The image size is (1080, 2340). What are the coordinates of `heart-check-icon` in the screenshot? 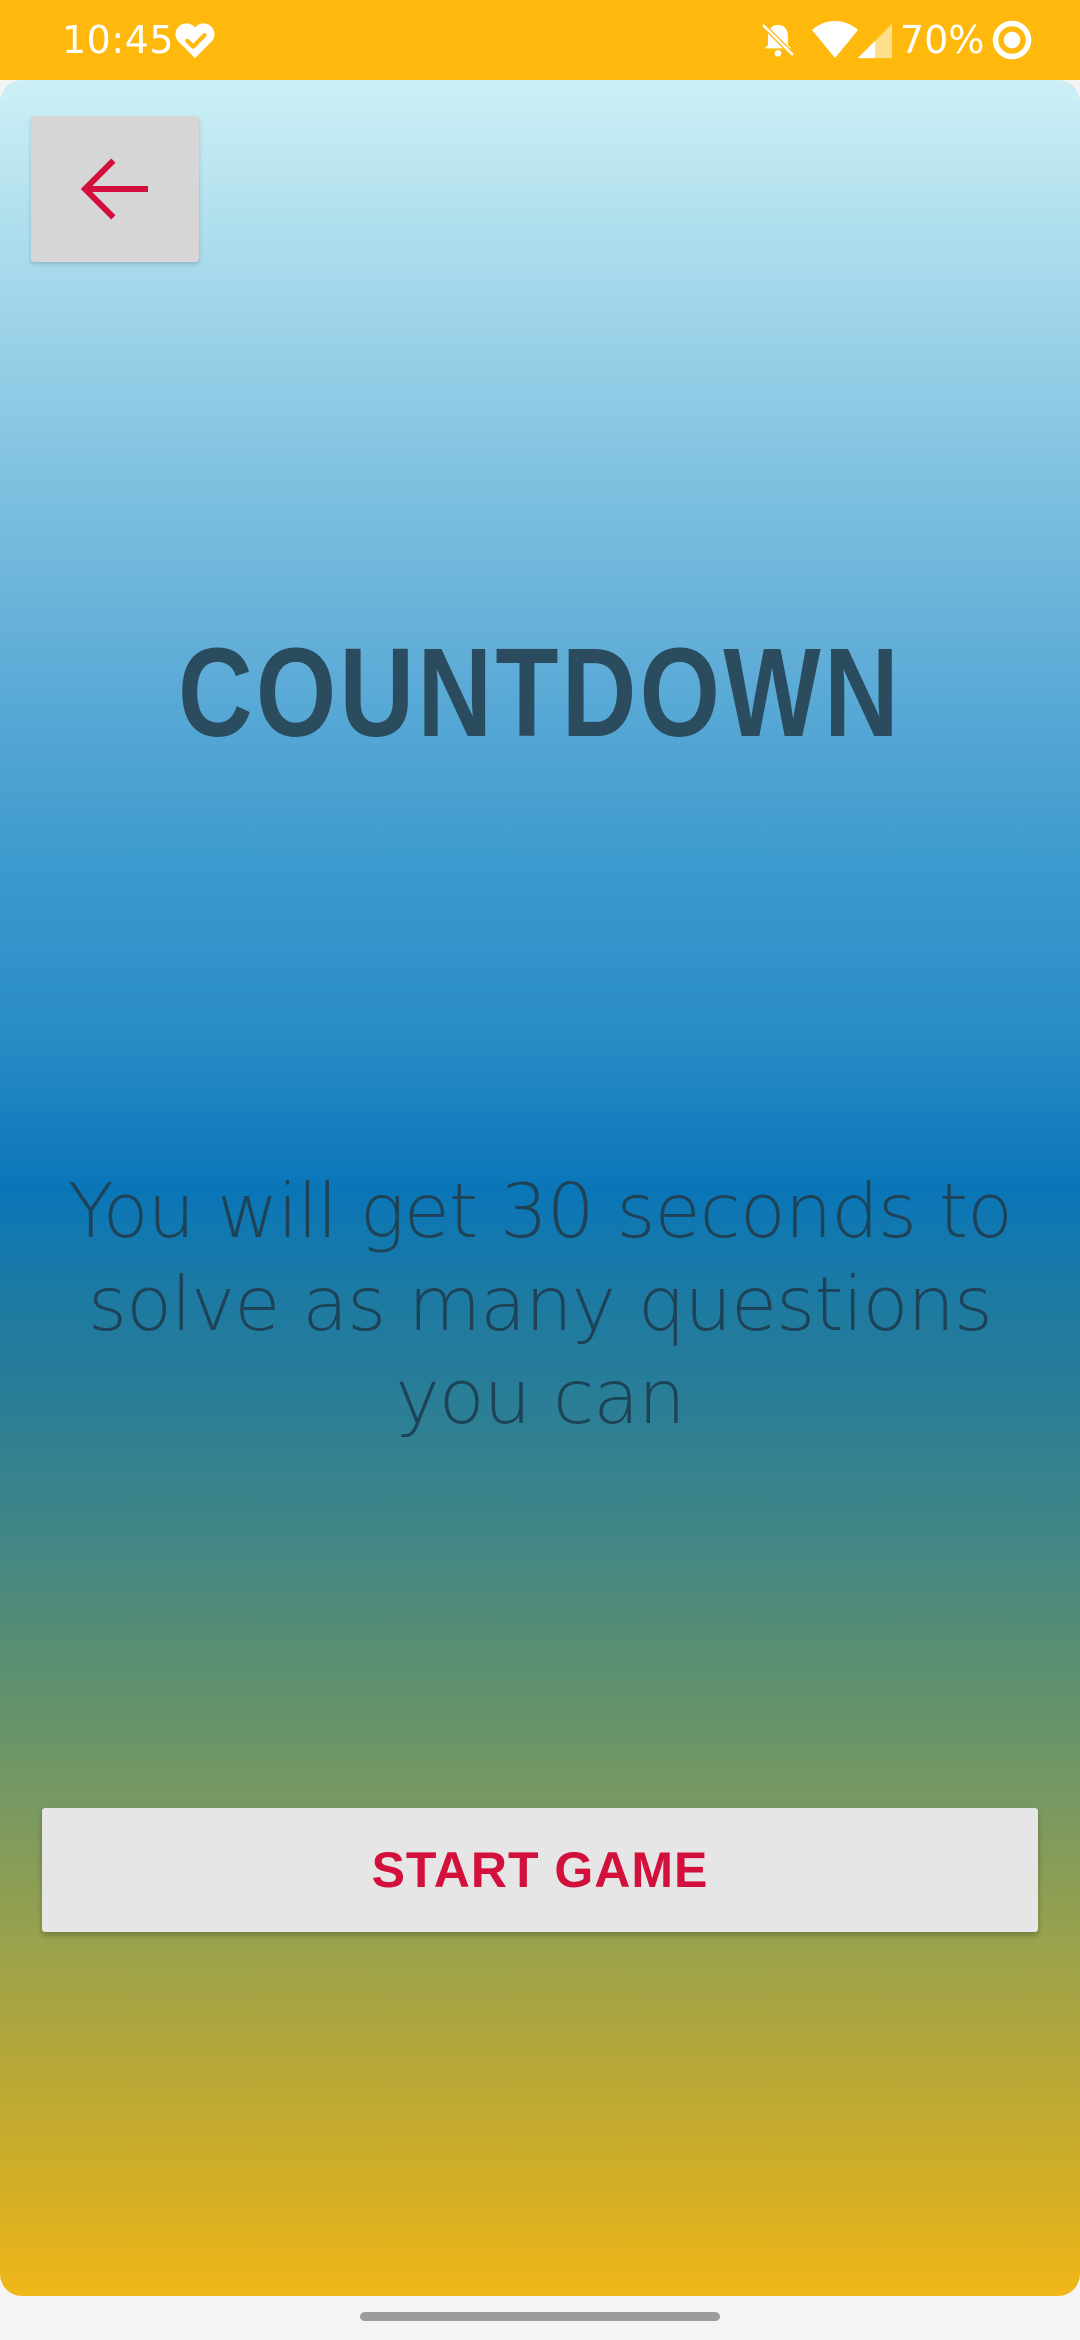 It's located at (195, 41).